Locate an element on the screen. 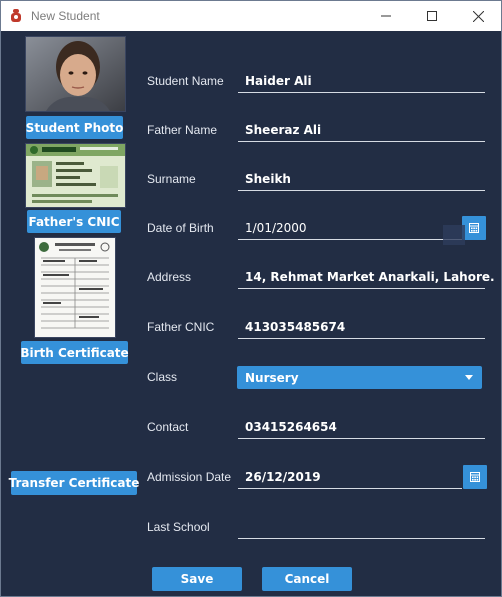  father-cnic-field: 413035485674 is located at coordinates (361, 327).